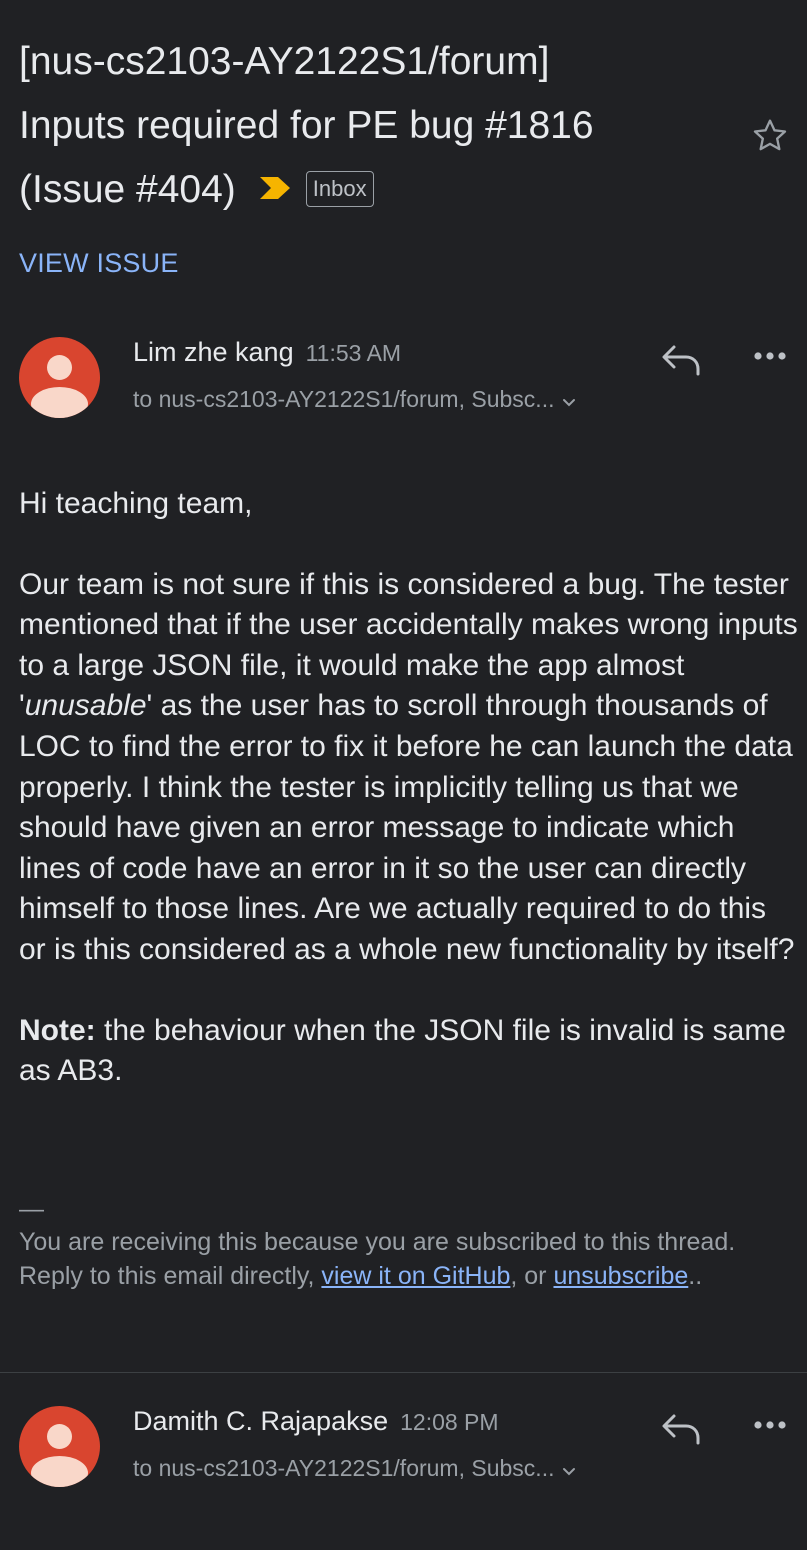 The height and width of the screenshot is (1550, 807). What do you see at coordinates (620, 1276) in the screenshot?
I see `unsubscribe-link: unsubscribe` at bounding box center [620, 1276].